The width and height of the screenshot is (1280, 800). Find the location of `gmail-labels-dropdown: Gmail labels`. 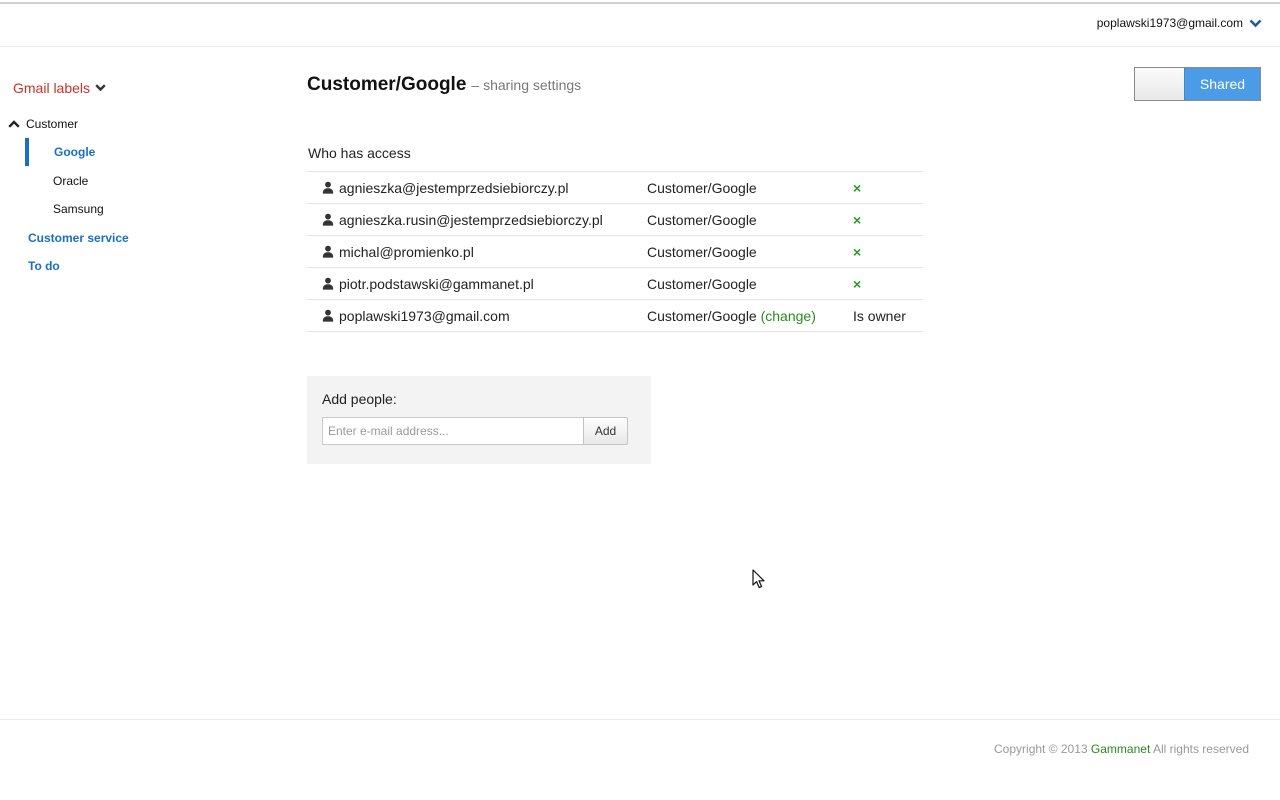

gmail-labels-dropdown: Gmail labels is located at coordinates (59, 88).